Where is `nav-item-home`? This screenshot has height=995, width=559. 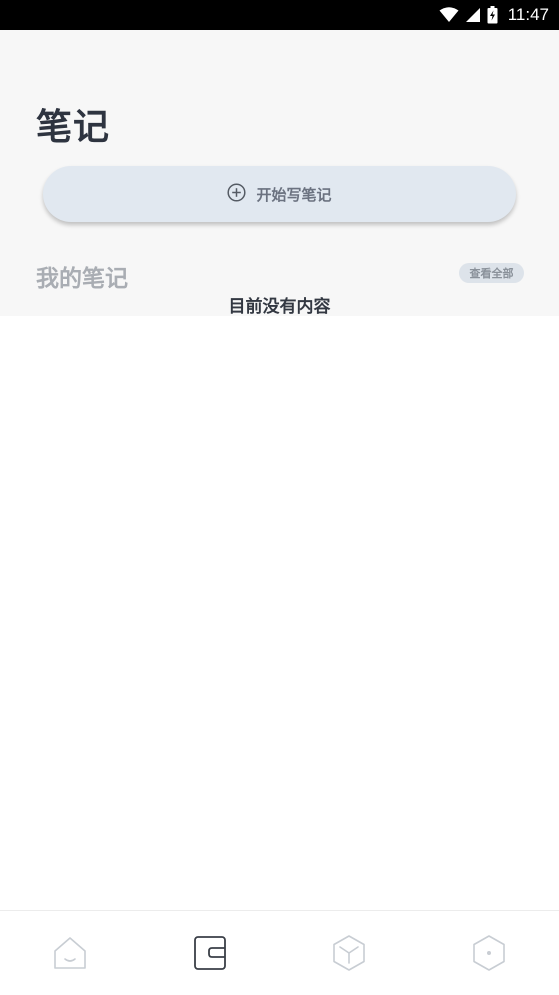 nav-item-home is located at coordinates (70, 953).